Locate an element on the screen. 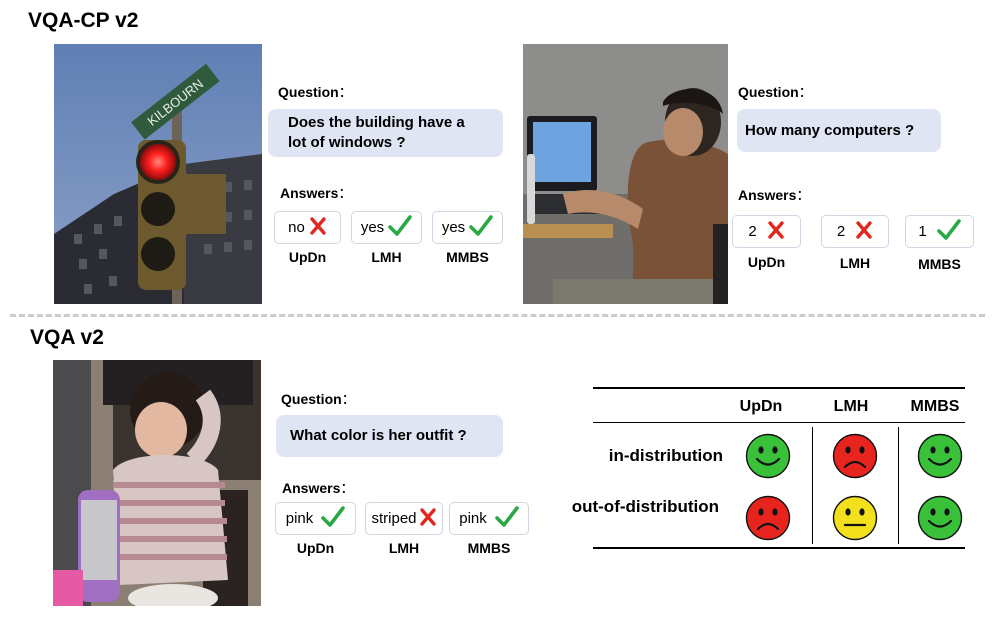 The image size is (1000, 644). neutral-face-icon is located at coordinates (855, 520).